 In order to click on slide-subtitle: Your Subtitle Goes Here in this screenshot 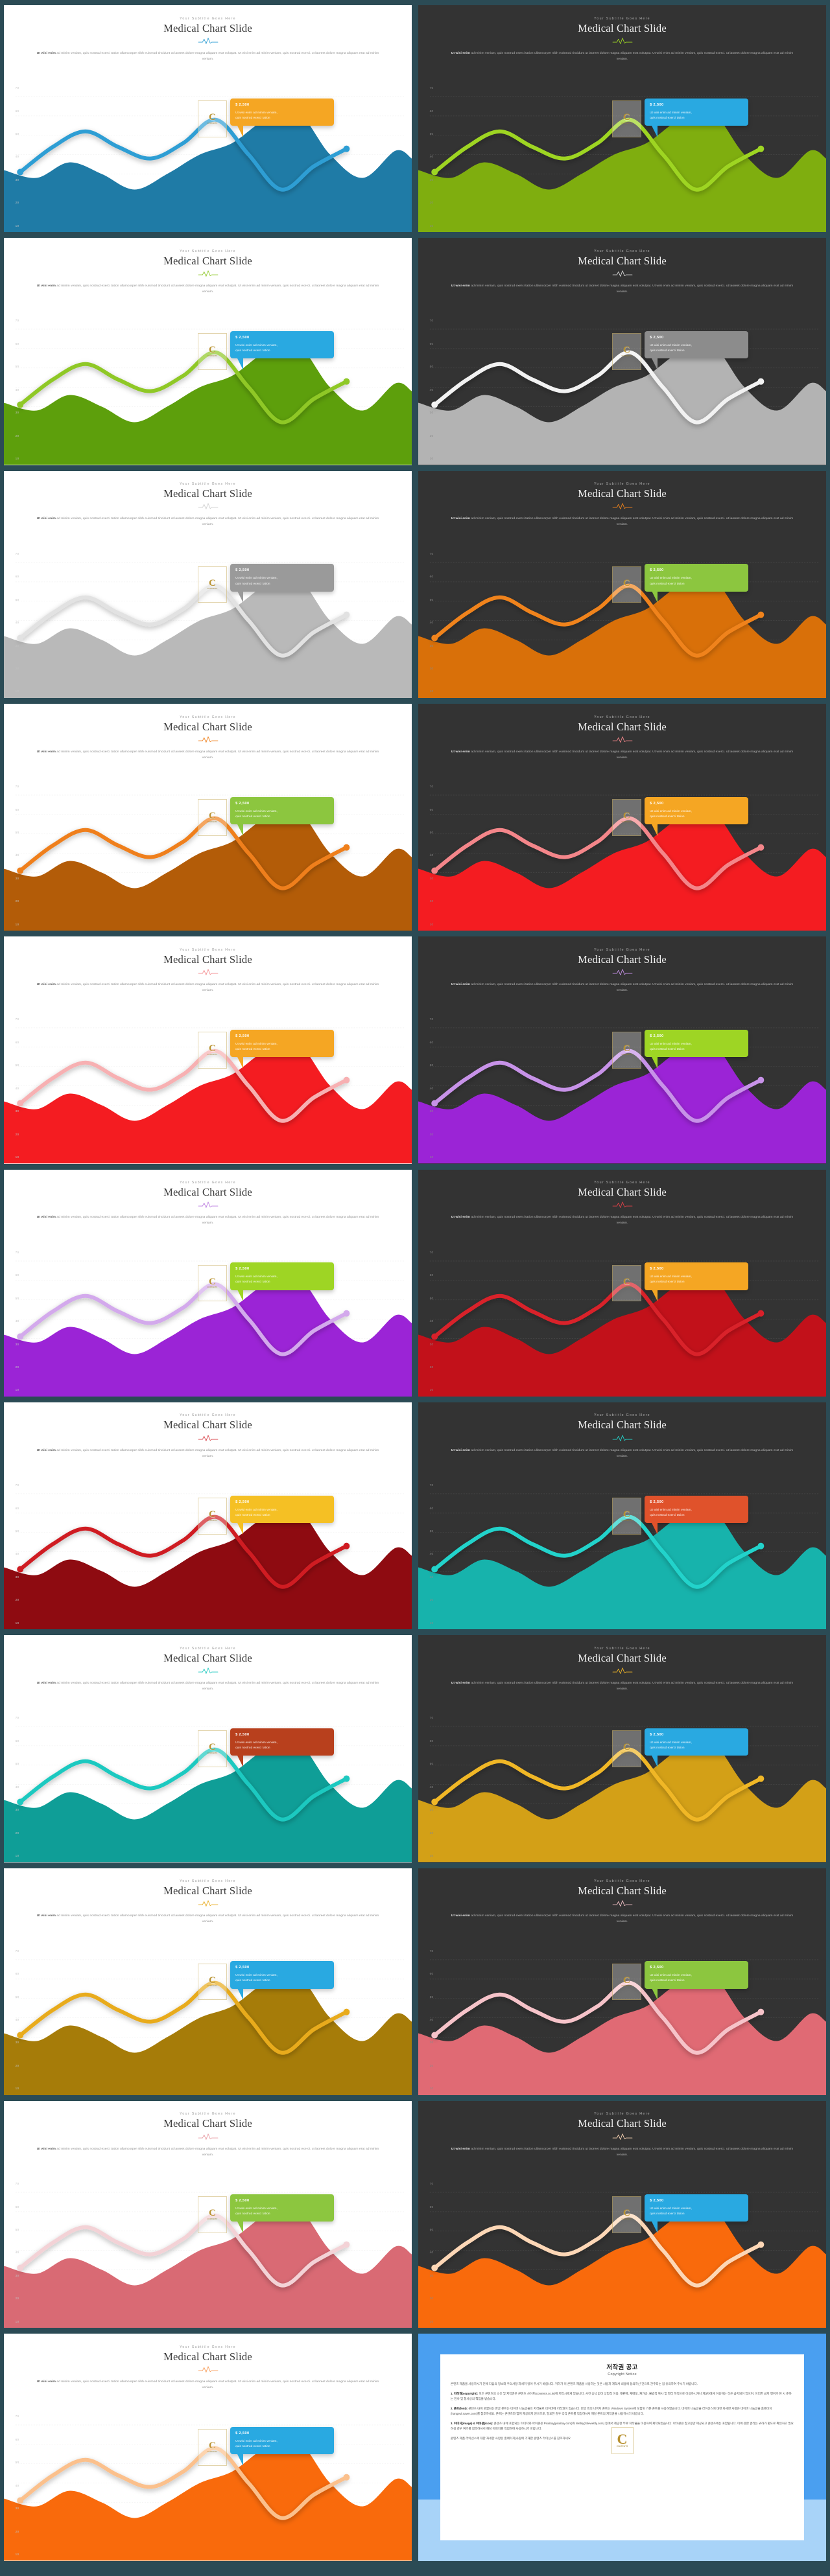, I will do `click(208, 1882)`.